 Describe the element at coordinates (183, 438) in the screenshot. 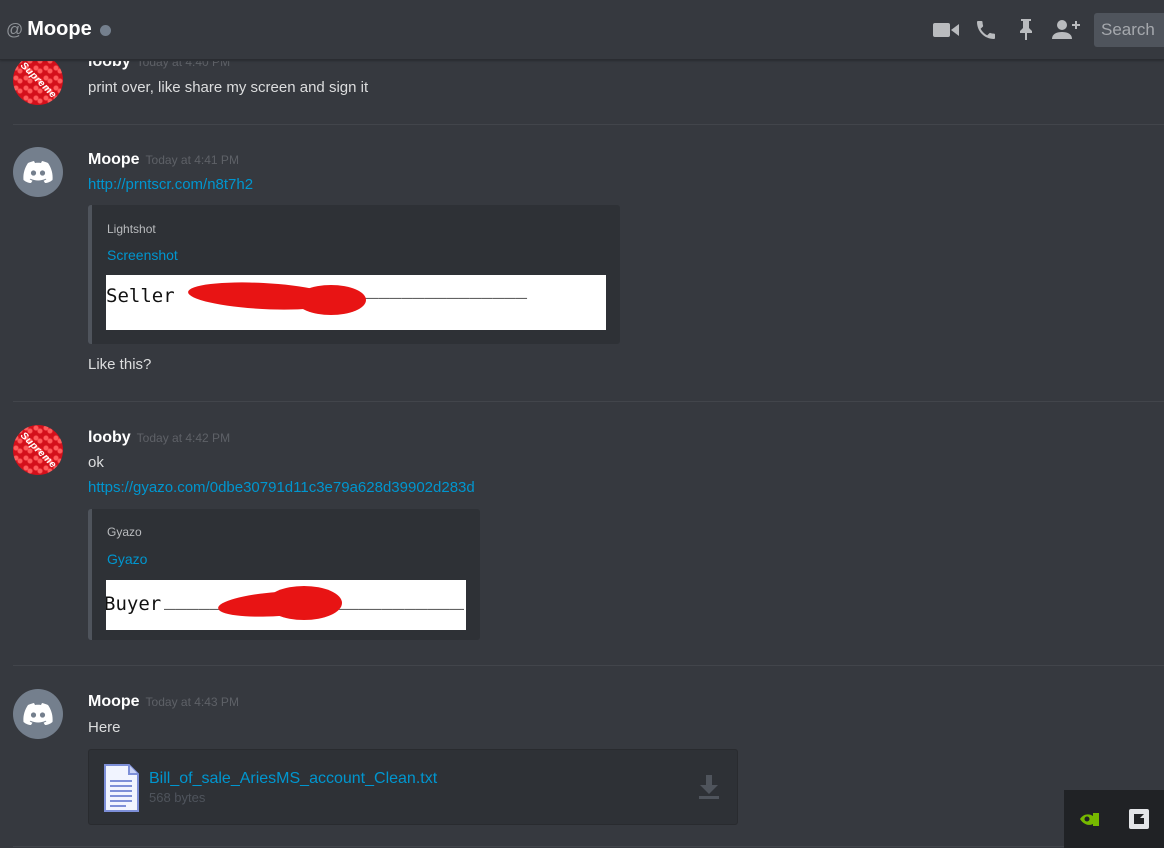

I see `message-timestamp: Today at 4:42 PM` at that location.